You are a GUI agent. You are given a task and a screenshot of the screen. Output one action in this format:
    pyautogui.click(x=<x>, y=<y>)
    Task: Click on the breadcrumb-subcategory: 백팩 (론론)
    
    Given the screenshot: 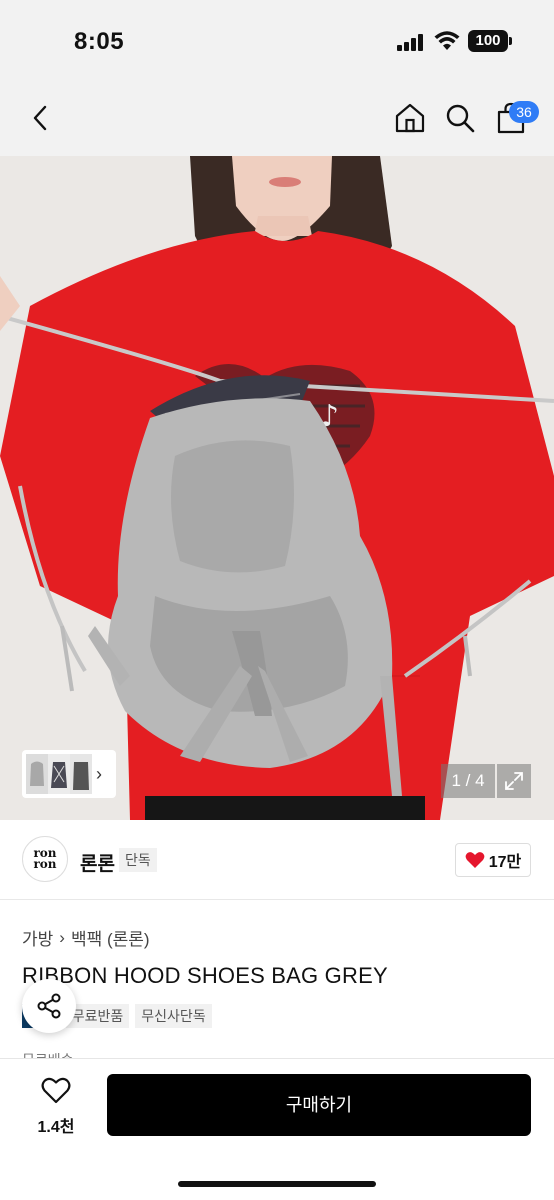 What is the action you would take?
    pyautogui.click(x=110, y=937)
    